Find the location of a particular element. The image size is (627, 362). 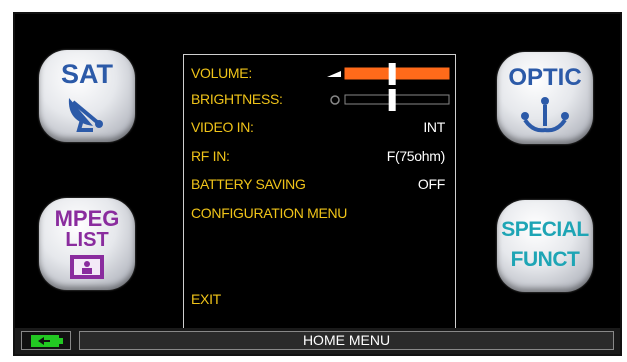

battery-status is located at coordinates (46, 340).